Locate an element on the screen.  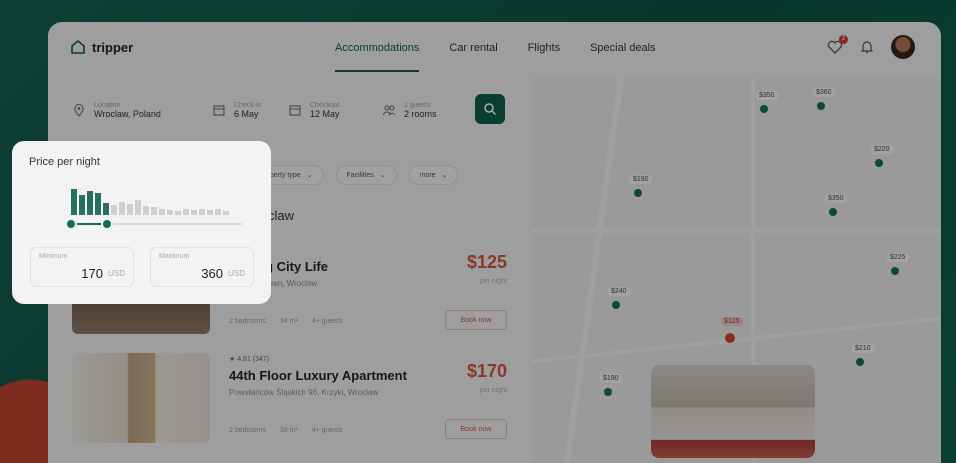
minimum-price-currency: USD is located at coordinates (116, 273).